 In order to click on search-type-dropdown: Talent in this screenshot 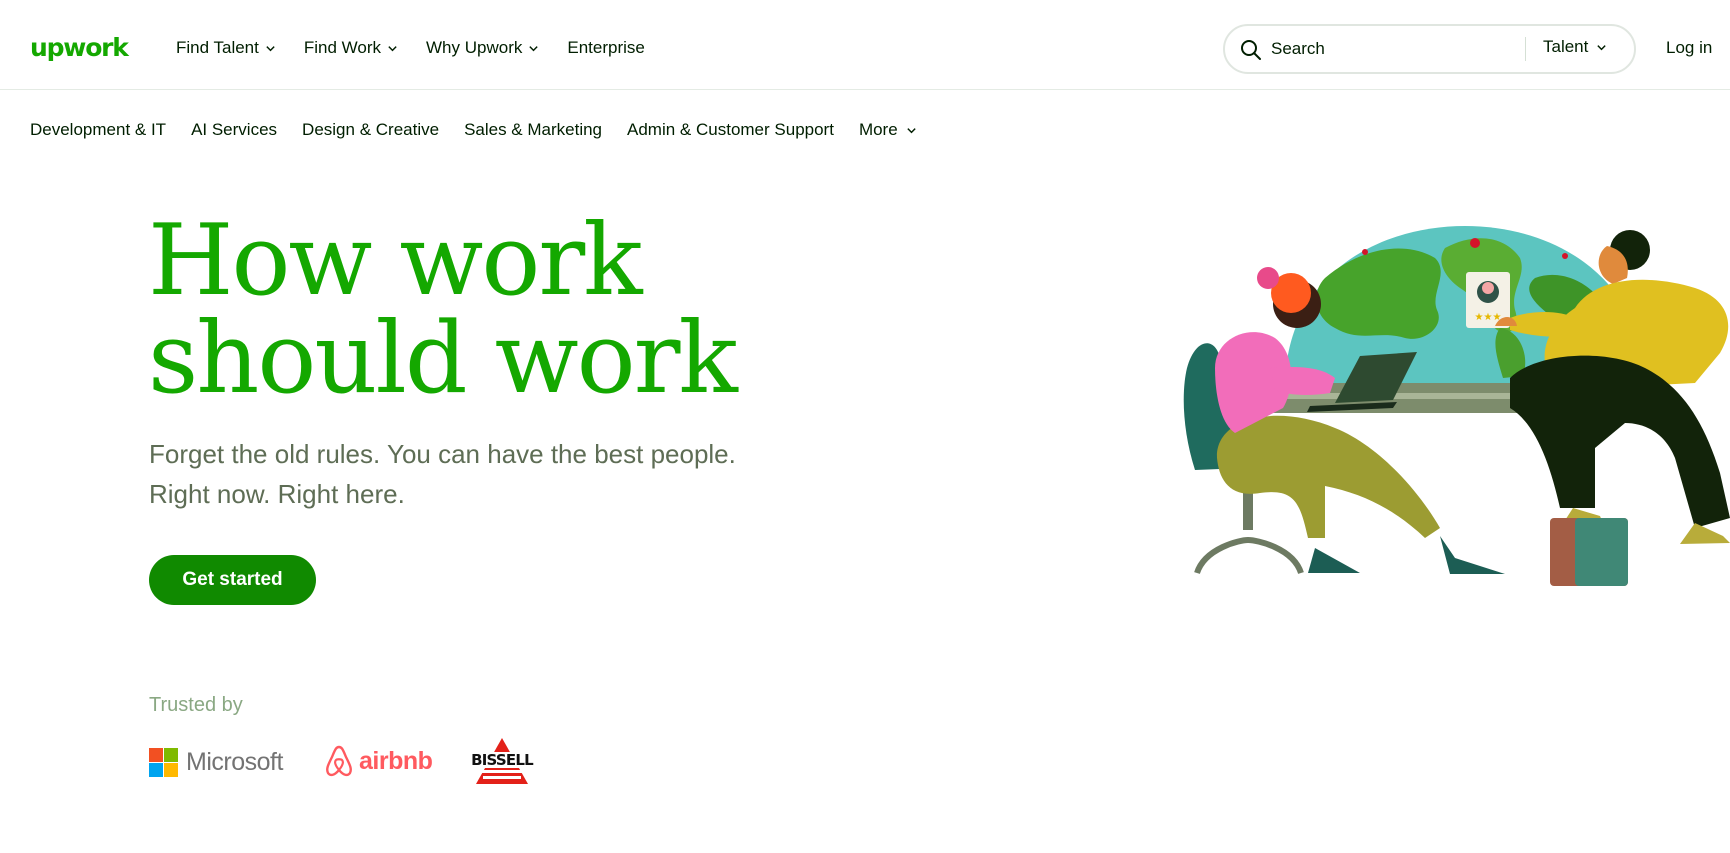, I will do `click(1575, 47)`.